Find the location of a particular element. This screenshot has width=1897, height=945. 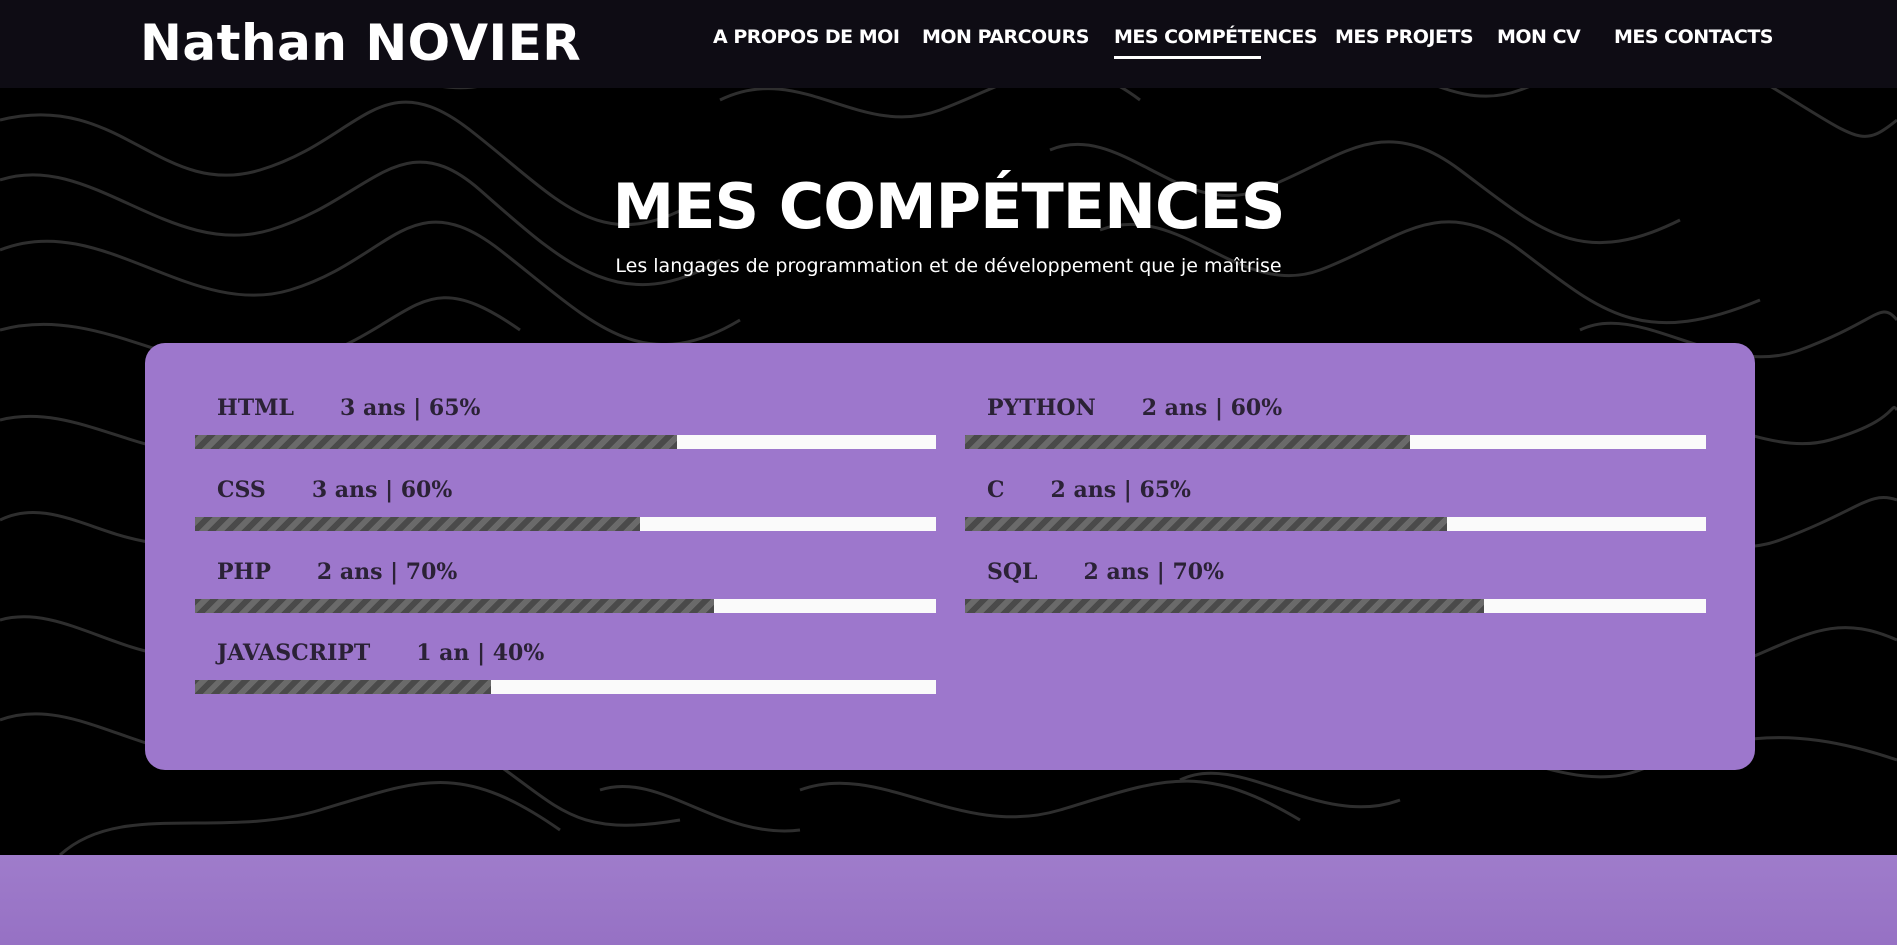

section-title: MES COMPÉTENCES is located at coordinates (948, 206).